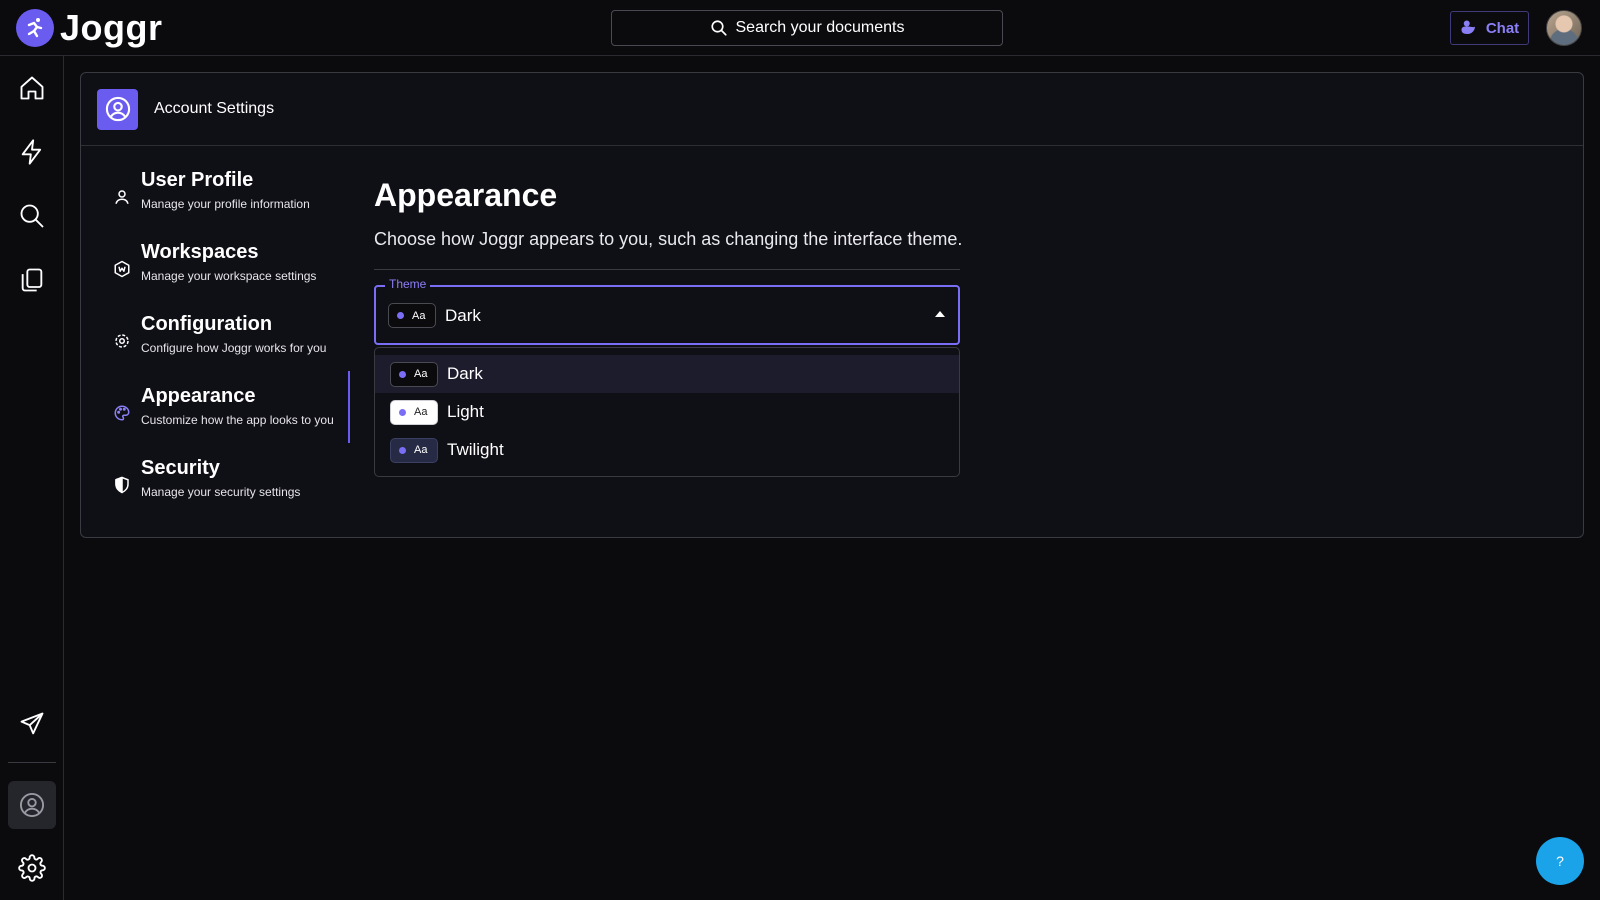 This screenshot has height=900, width=1600. What do you see at coordinates (832, 109) in the screenshot?
I see `panel-header: Account Settings` at bounding box center [832, 109].